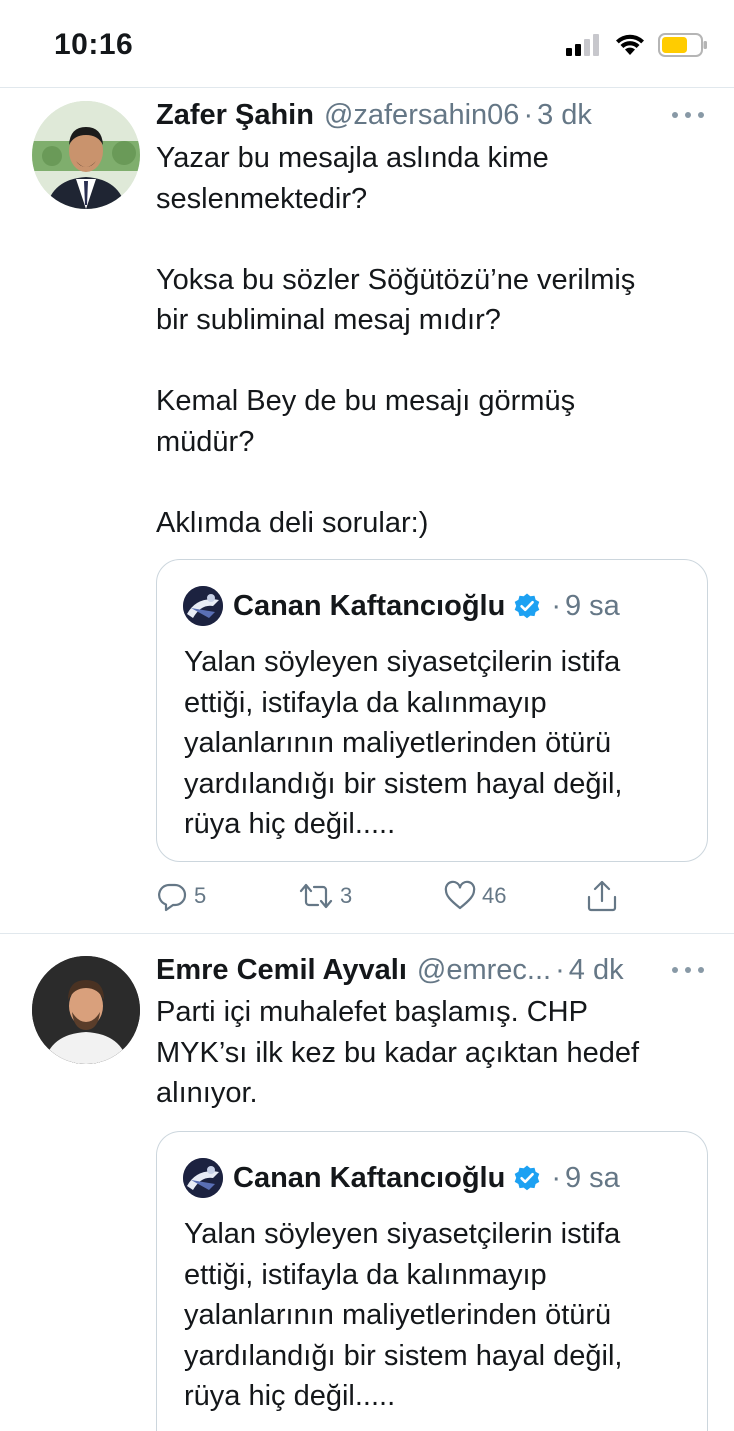 This screenshot has width=734, height=1431. Describe the element at coordinates (235, 115) in the screenshot. I see `display-name: Zafer Şahin` at that location.